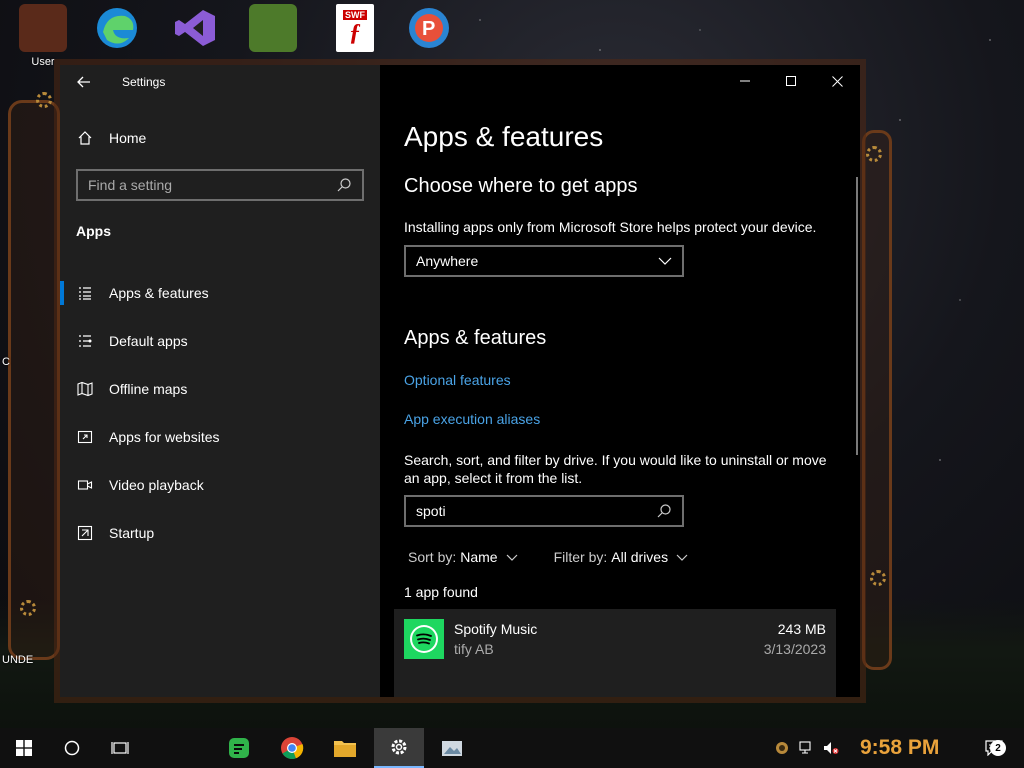 The width and height of the screenshot is (1024, 768). I want to click on settings-icon, so click(399, 747).